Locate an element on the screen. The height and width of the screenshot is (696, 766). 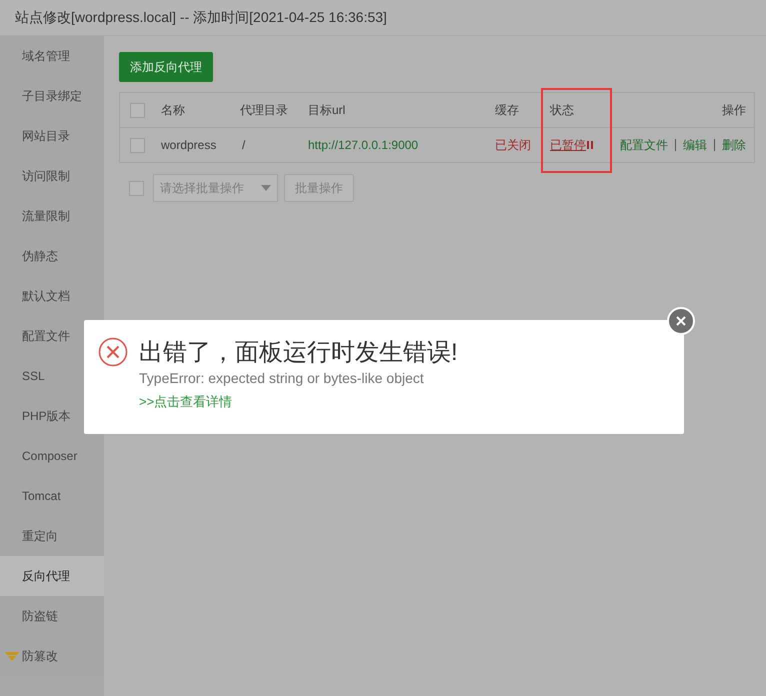
column-header: 状态 is located at coordinates (562, 110).